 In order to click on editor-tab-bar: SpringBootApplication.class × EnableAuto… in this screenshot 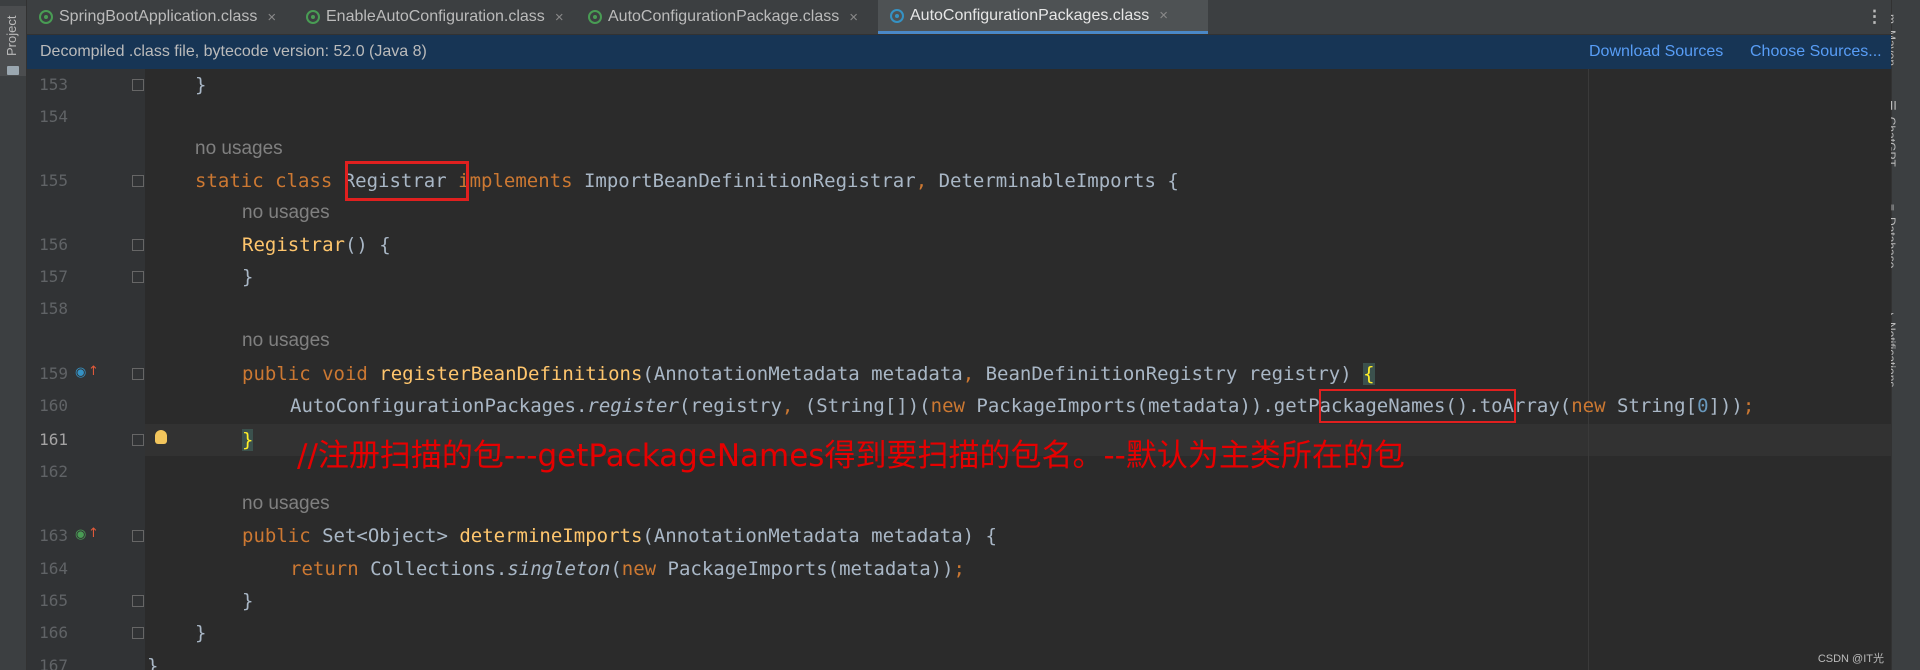, I will do `click(959, 17)`.